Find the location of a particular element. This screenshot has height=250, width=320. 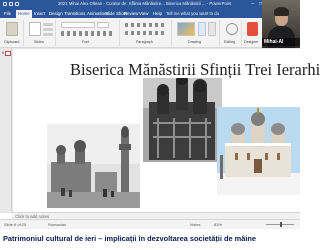

selected-slide-thumbnail is located at coordinates (8, 53).